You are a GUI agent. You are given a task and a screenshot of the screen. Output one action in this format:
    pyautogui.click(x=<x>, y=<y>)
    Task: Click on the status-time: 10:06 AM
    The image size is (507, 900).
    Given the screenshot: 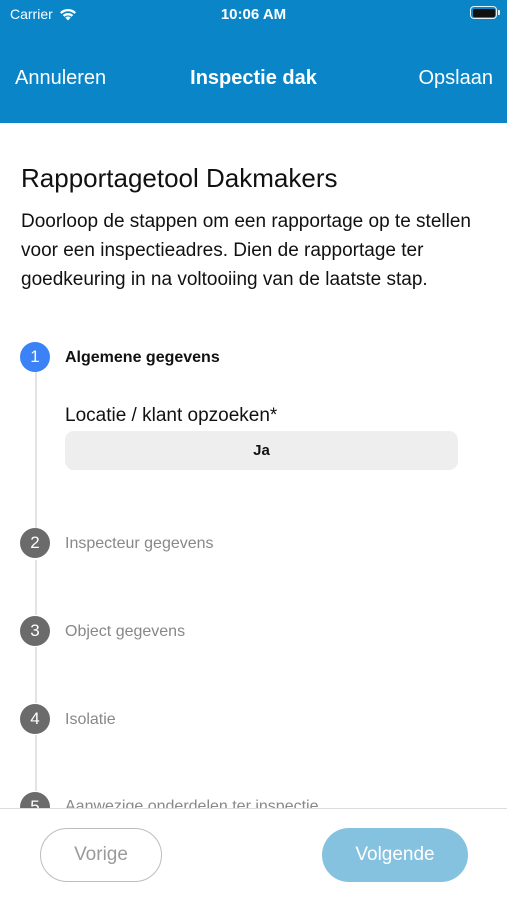 What is the action you would take?
    pyautogui.click(x=253, y=14)
    